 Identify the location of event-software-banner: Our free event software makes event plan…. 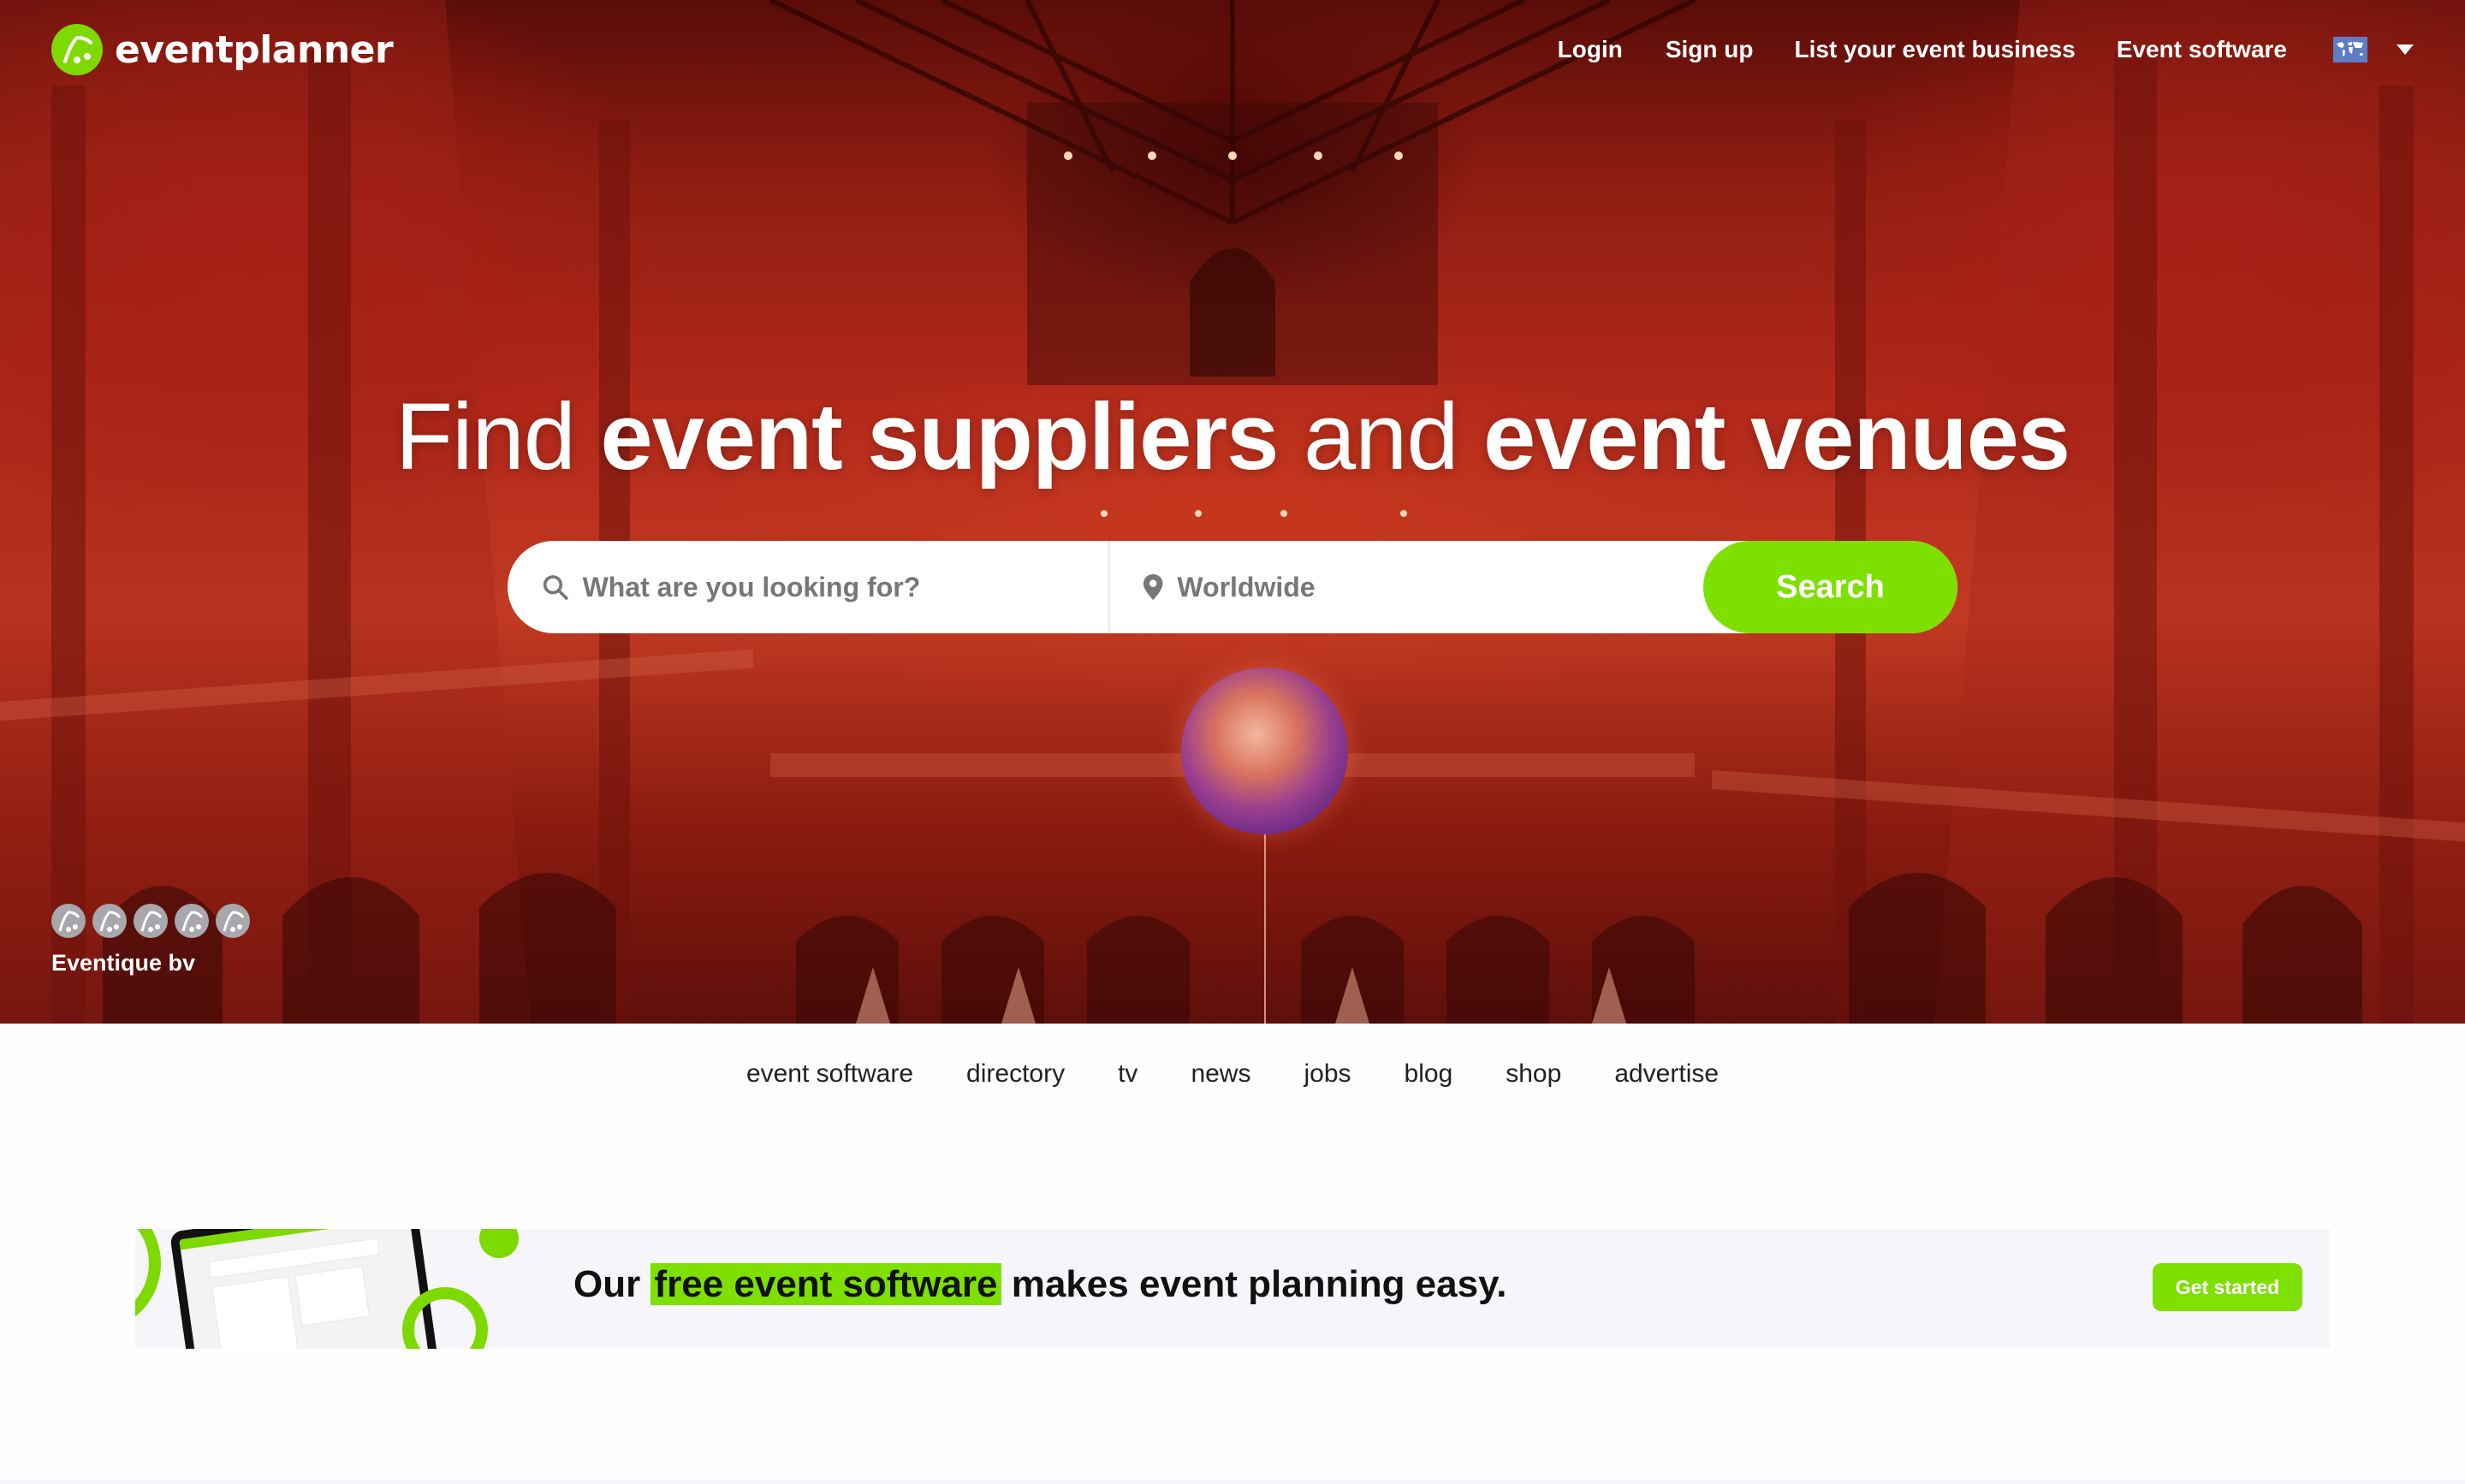
(1232, 1289).